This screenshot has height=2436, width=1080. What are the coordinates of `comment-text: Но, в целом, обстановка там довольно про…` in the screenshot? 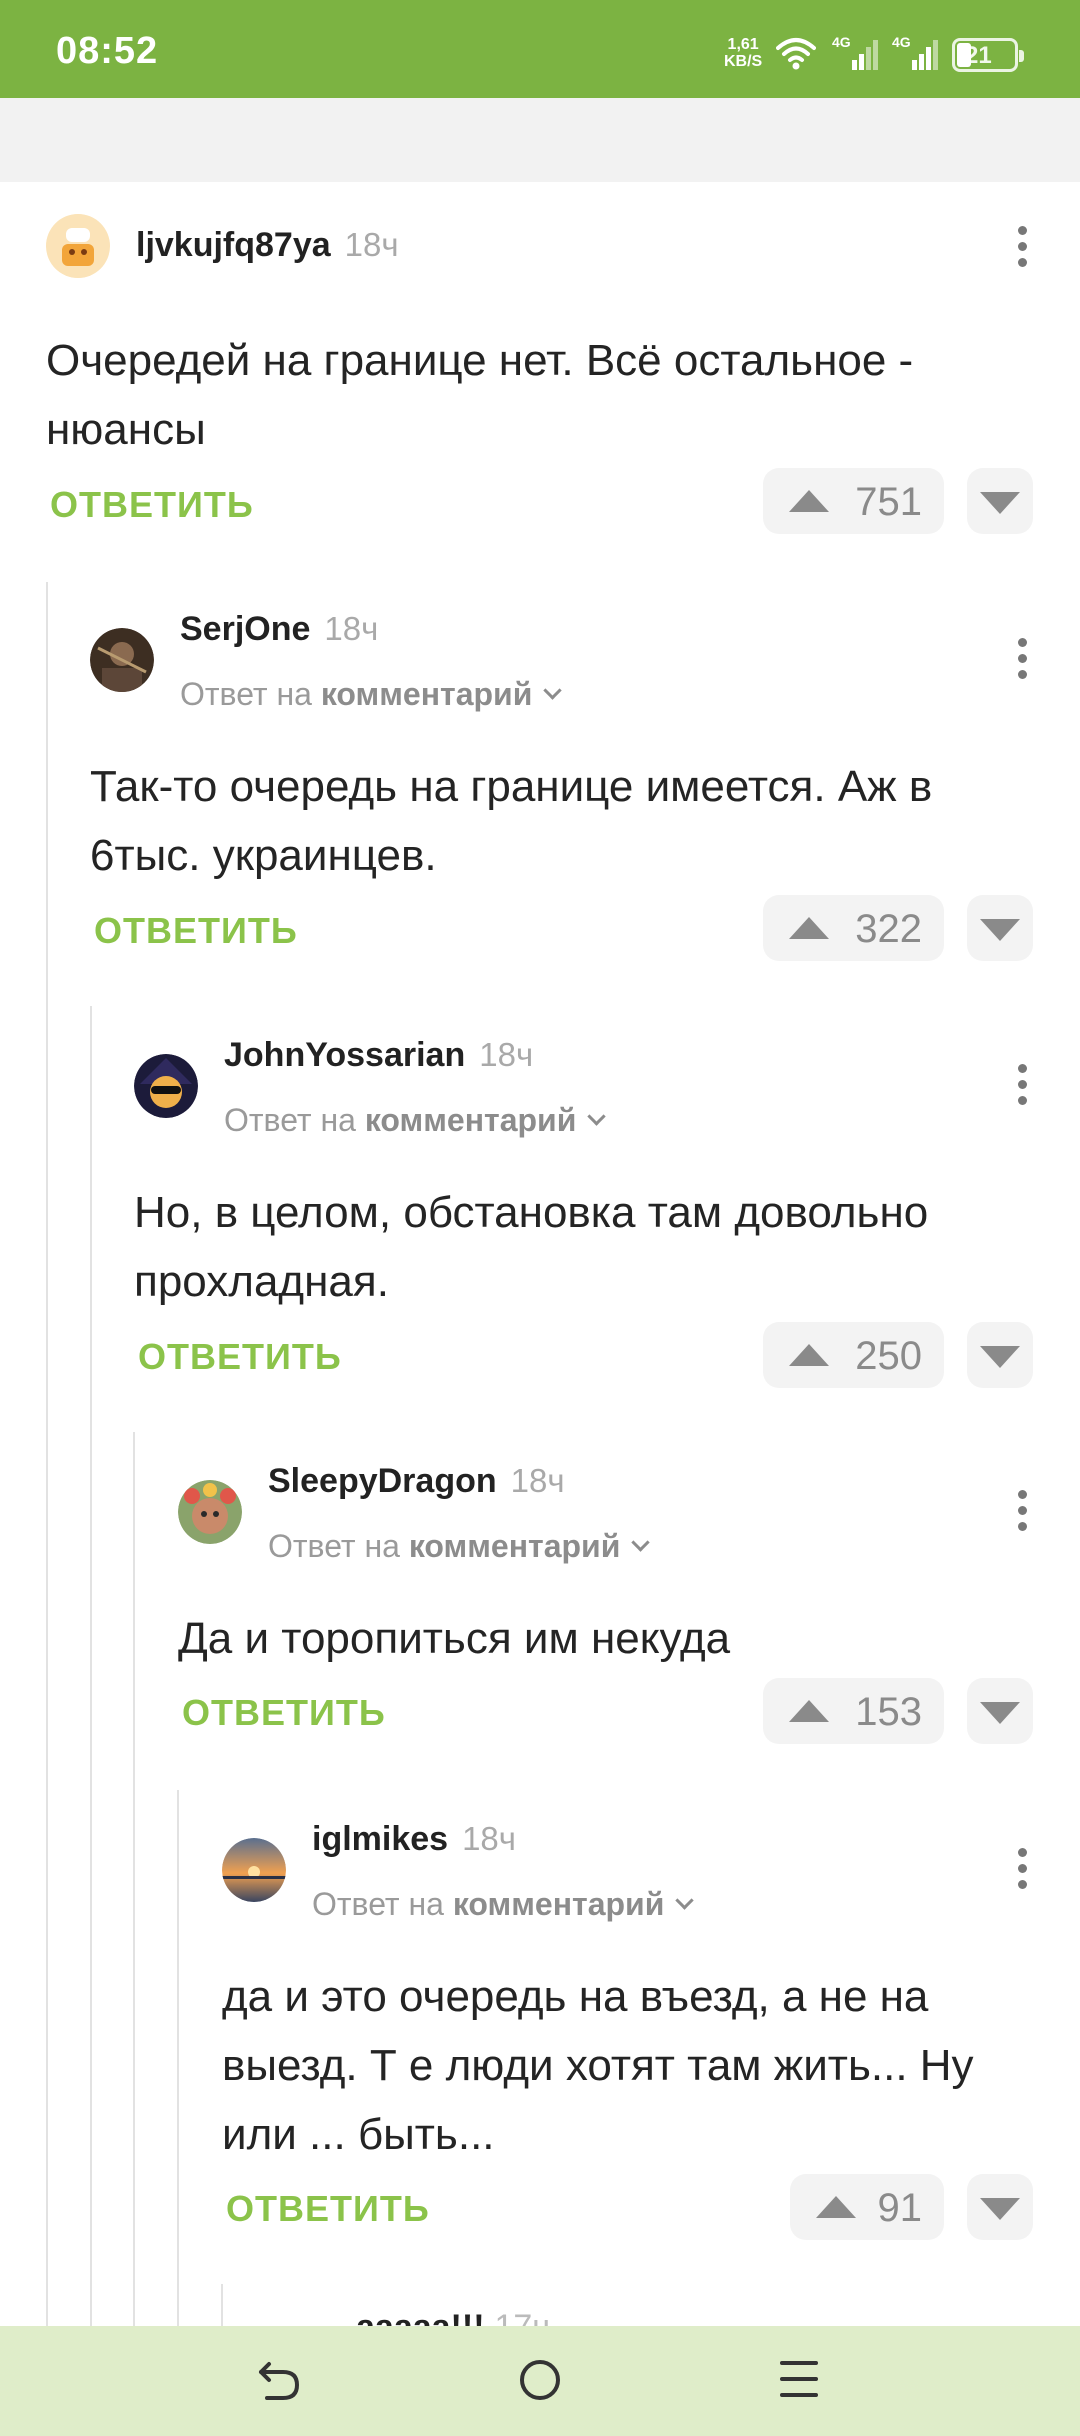 It's located at (531, 1247).